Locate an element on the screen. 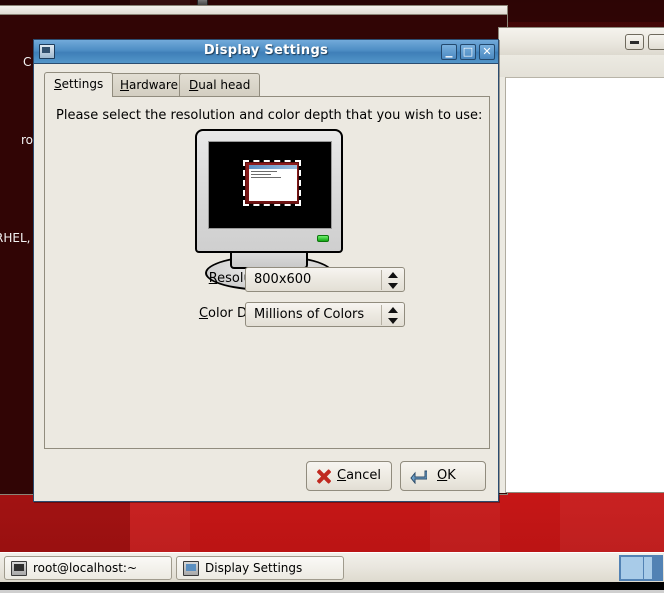  workspace-pager is located at coordinates (641, 568).